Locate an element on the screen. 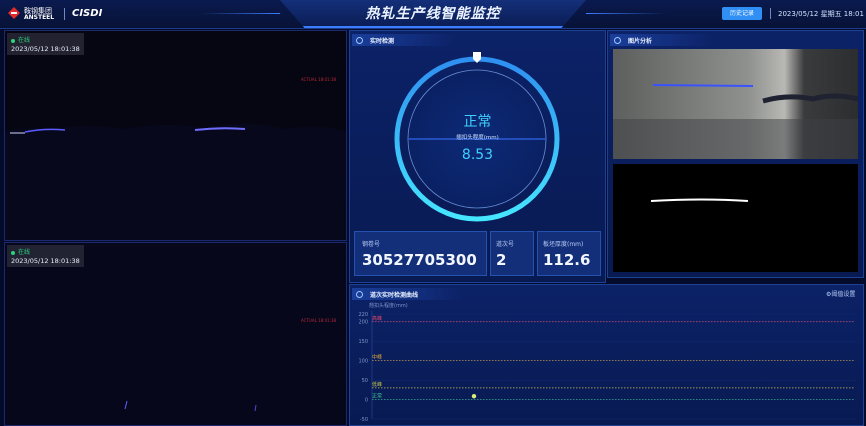 The width and height of the screenshot is (866, 426). gauge-status: 正常 is located at coordinates (477, 122).